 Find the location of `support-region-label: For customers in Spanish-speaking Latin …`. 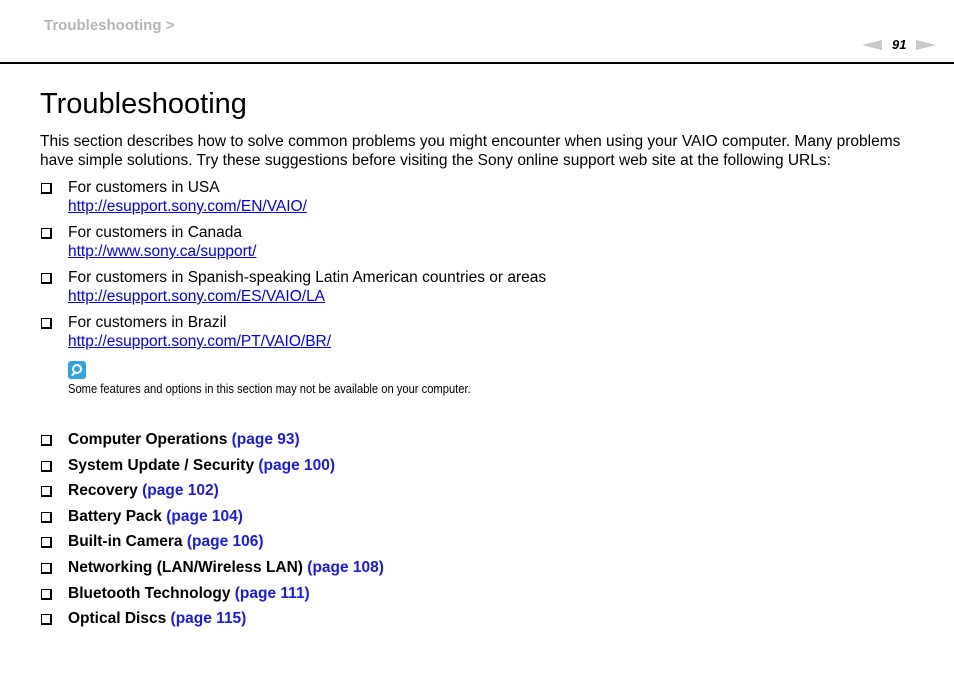

support-region-label: For customers in Spanish-speaking Latin … is located at coordinates (307, 277).